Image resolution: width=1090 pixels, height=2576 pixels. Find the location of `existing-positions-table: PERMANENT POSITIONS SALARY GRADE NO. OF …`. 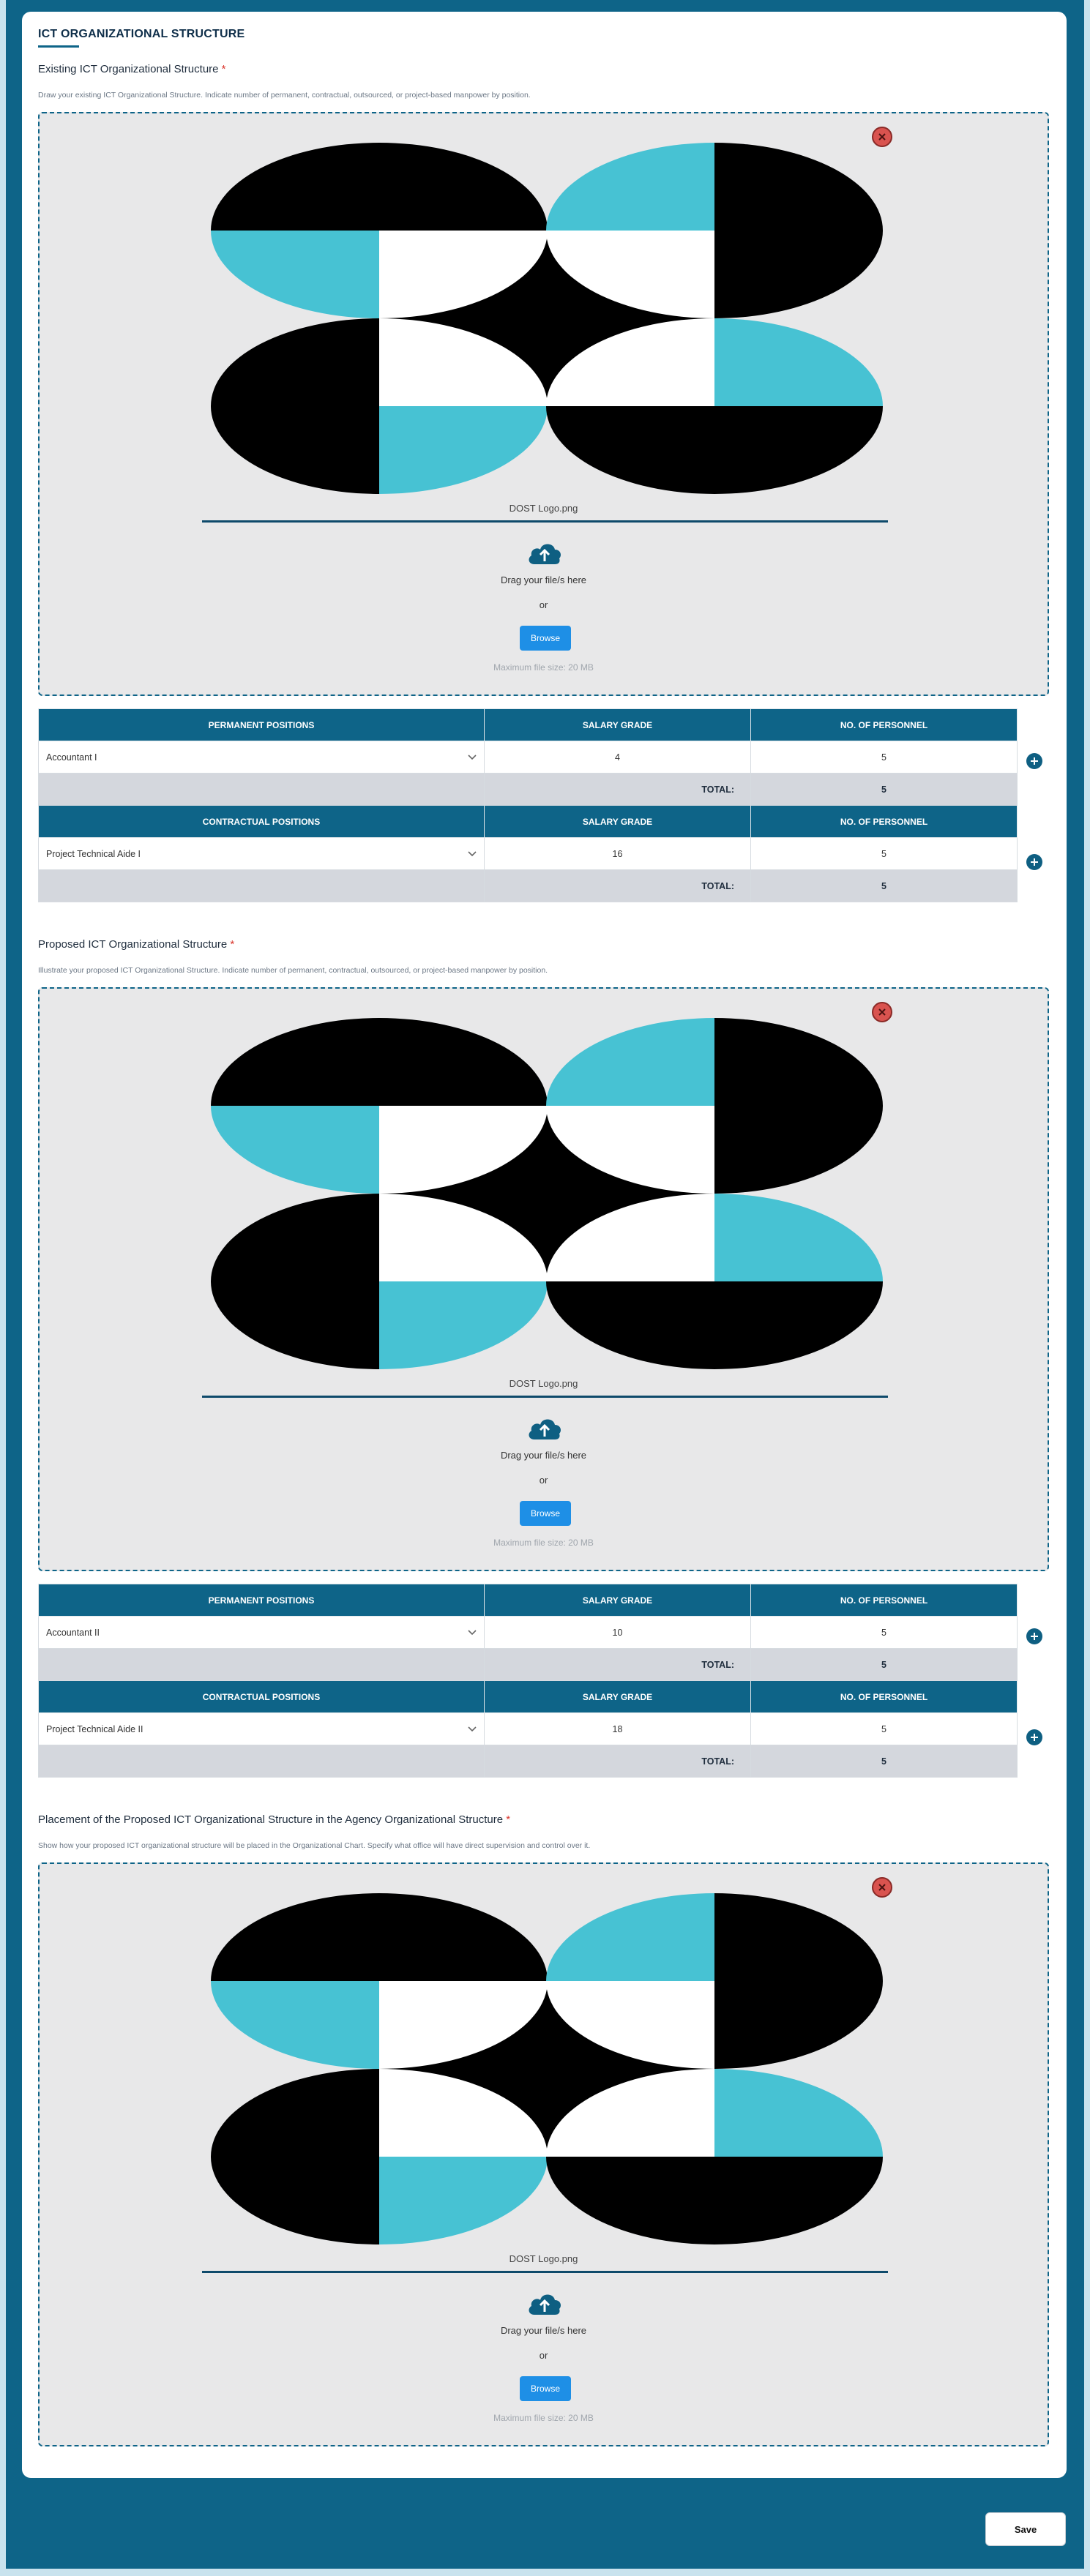

existing-positions-table: PERMANENT POSITIONS SALARY GRADE NO. OF … is located at coordinates (528, 805).